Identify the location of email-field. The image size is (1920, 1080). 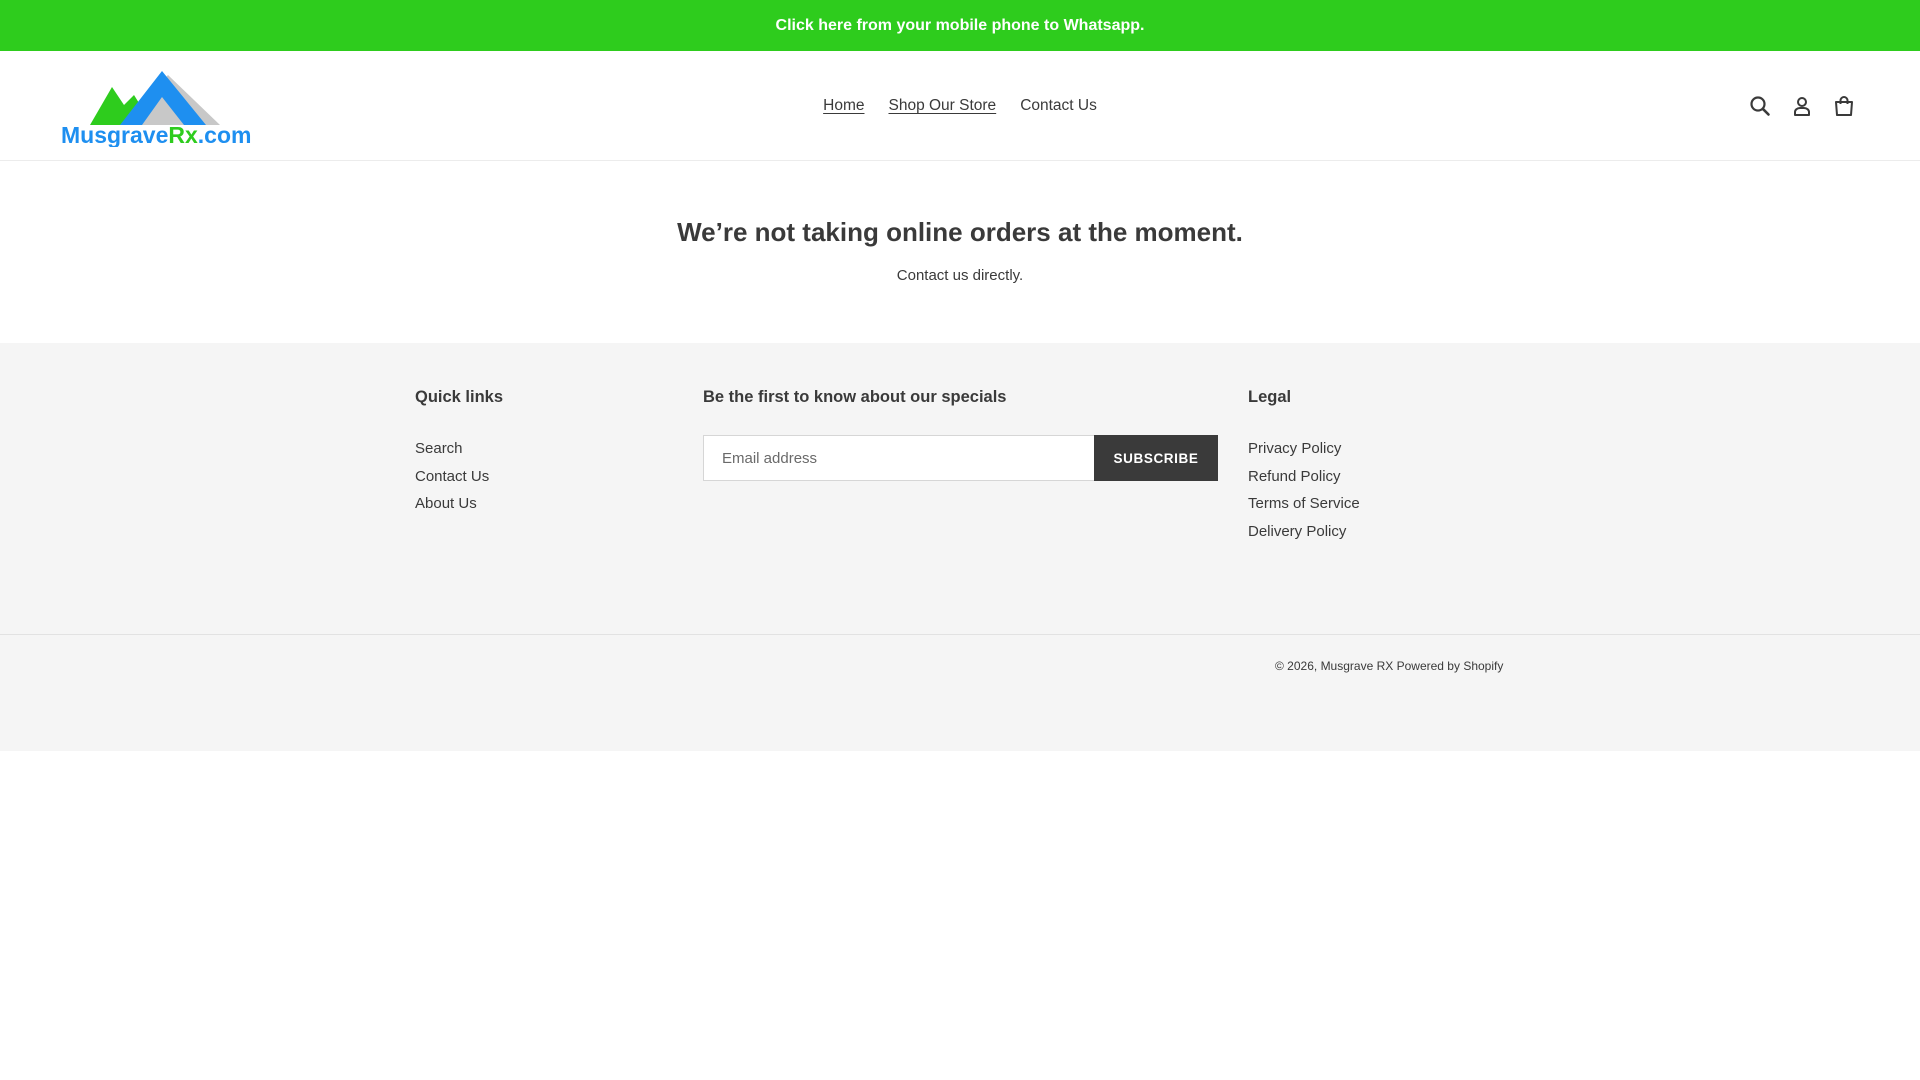
(898, 458).